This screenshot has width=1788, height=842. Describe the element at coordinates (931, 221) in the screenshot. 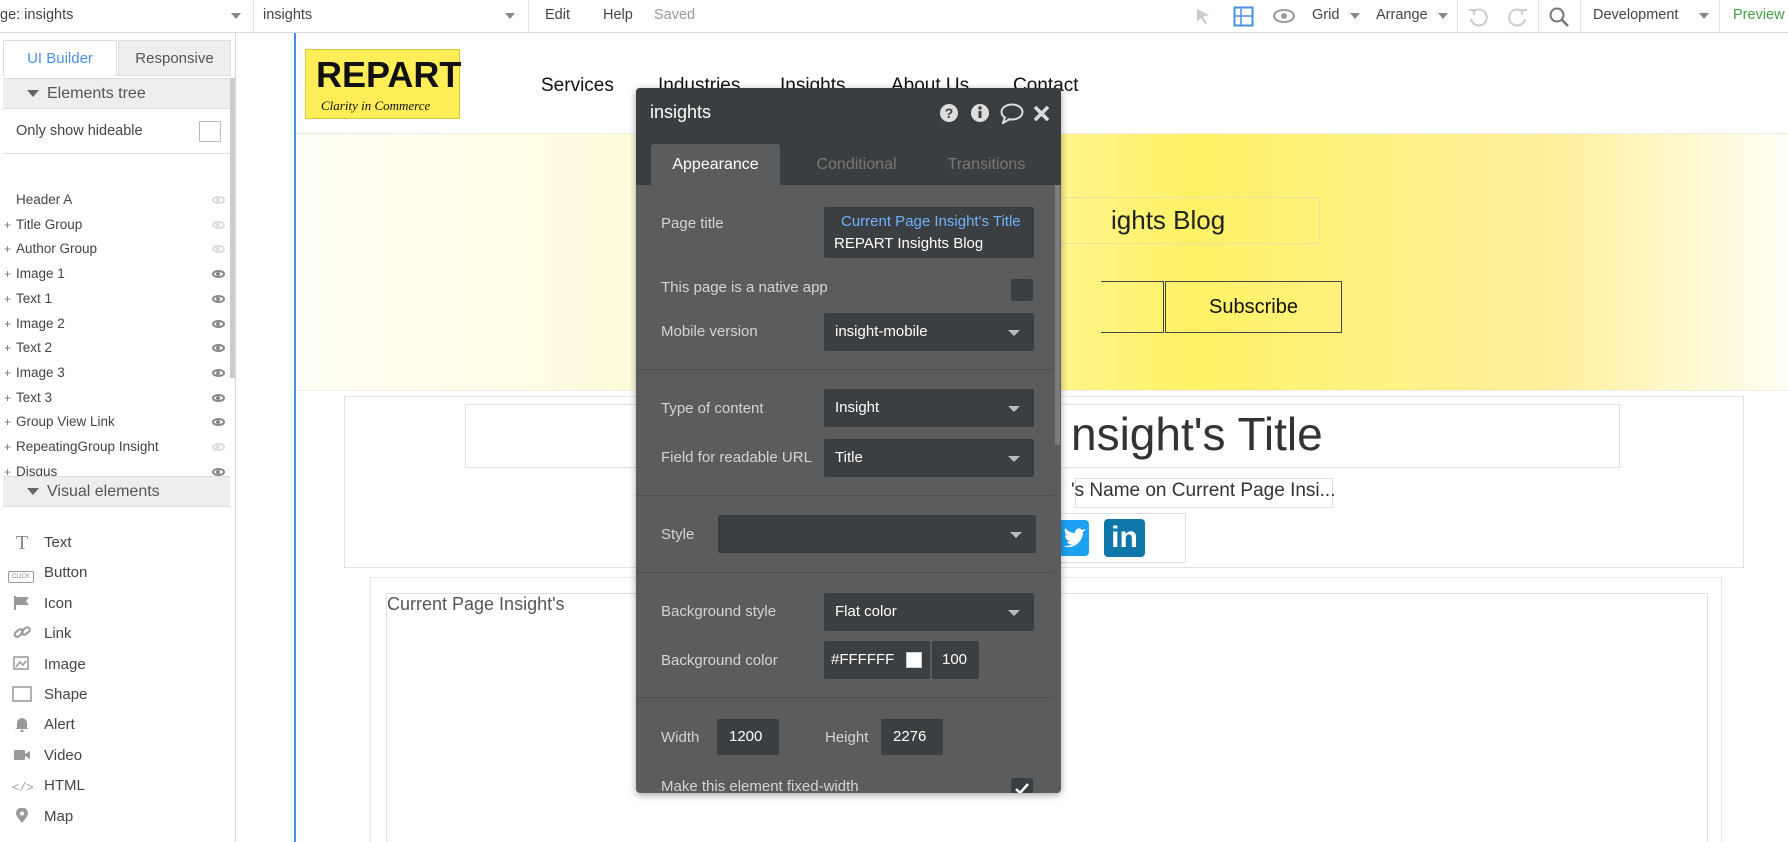

I see `page-title-dynamic-expression: Current Page Insight's Title` at that location.